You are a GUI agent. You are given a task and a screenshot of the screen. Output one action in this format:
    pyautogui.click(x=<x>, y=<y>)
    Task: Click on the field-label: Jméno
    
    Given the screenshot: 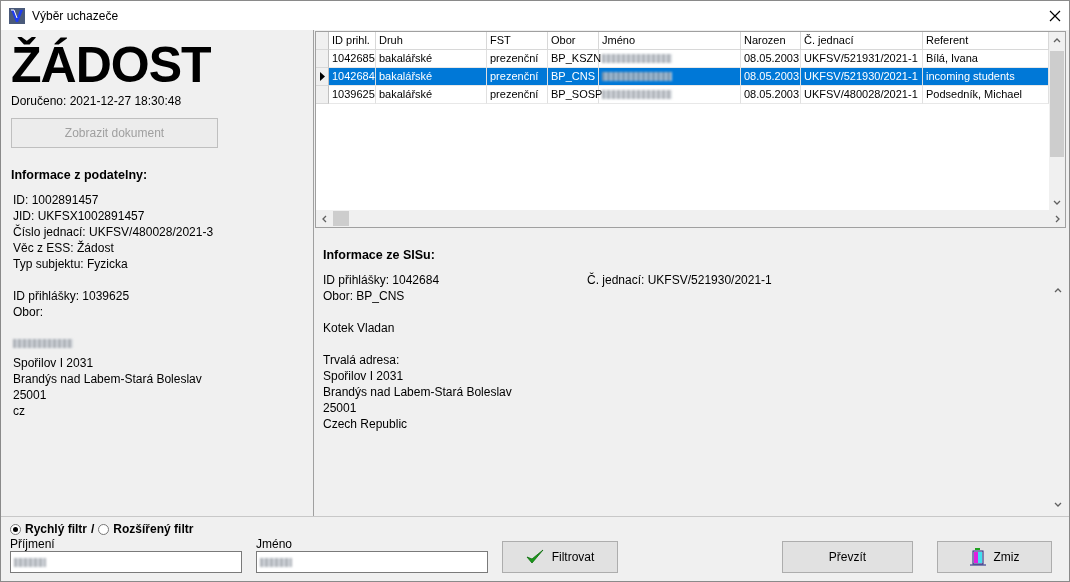 What is the action you would take?
    pyautogui.click(x=275, y=544)
    